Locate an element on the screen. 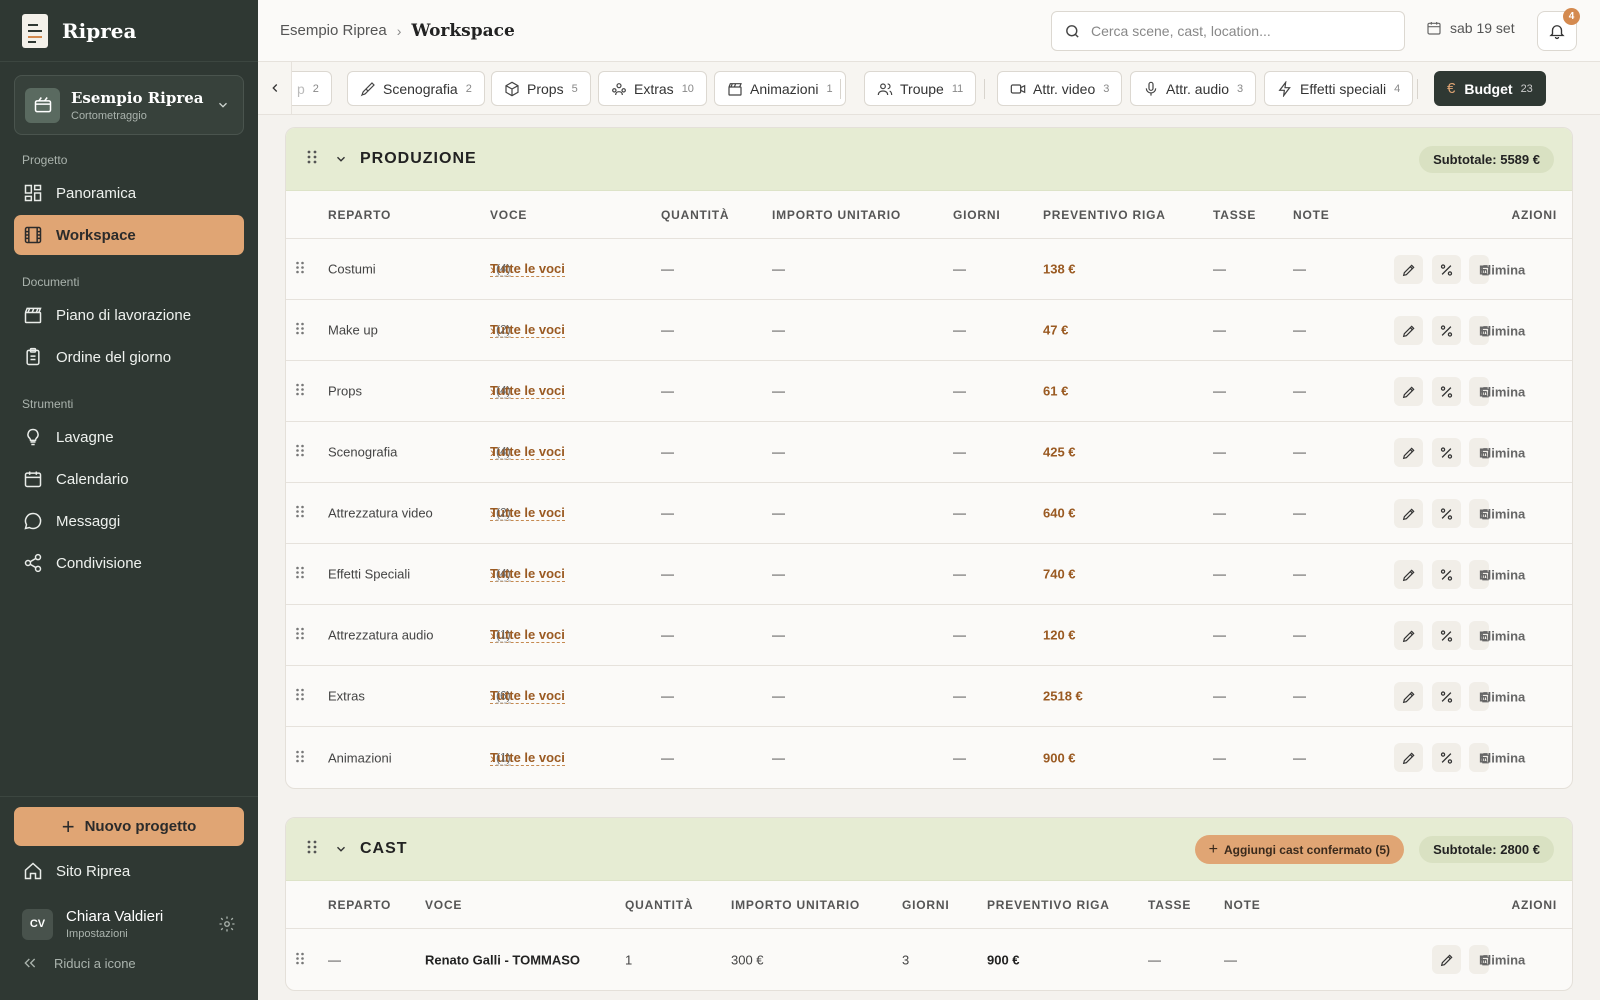  col-note: NOTE is located at coordinates (1311, 214).